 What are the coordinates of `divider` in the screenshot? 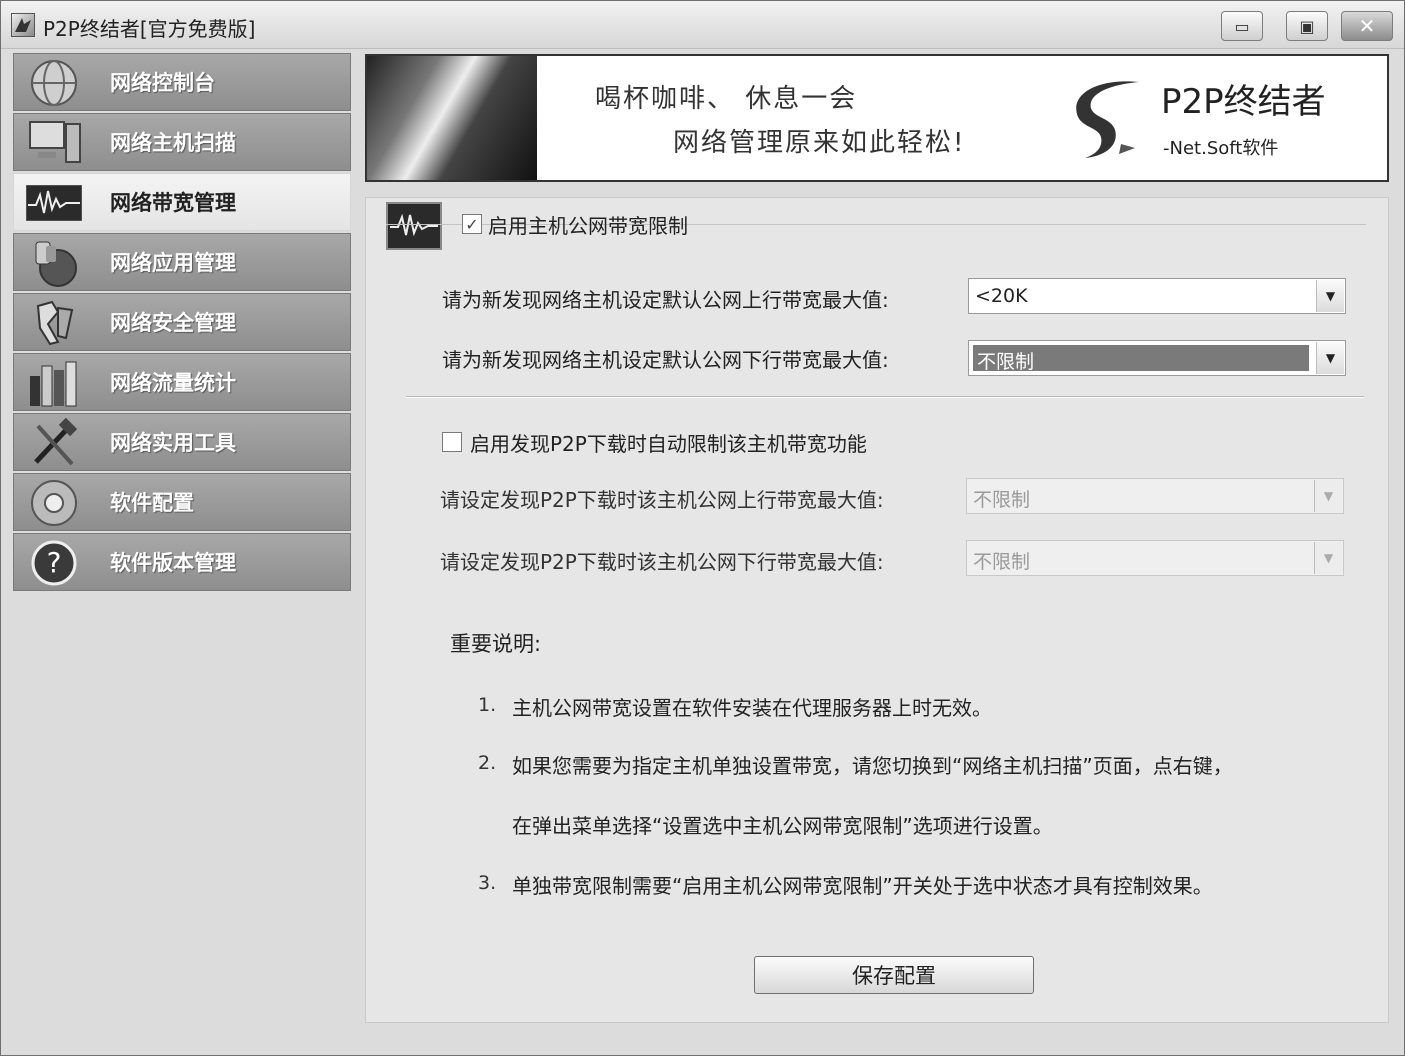 It's located at (885, 397).